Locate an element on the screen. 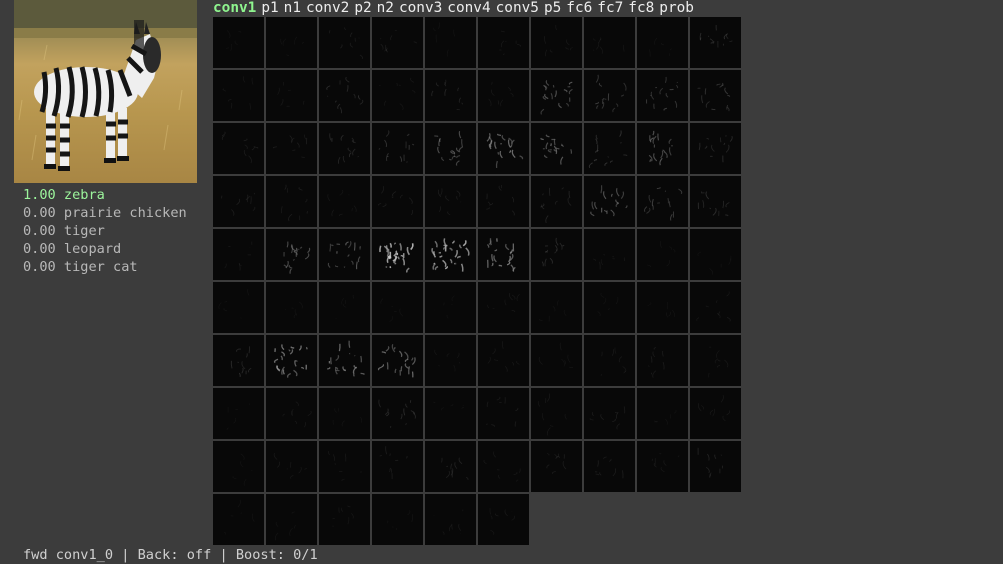 Image resolution: width=1003 pixels, height=564 pixels. tab-p2: p2 is located at coordinates (365, 8).